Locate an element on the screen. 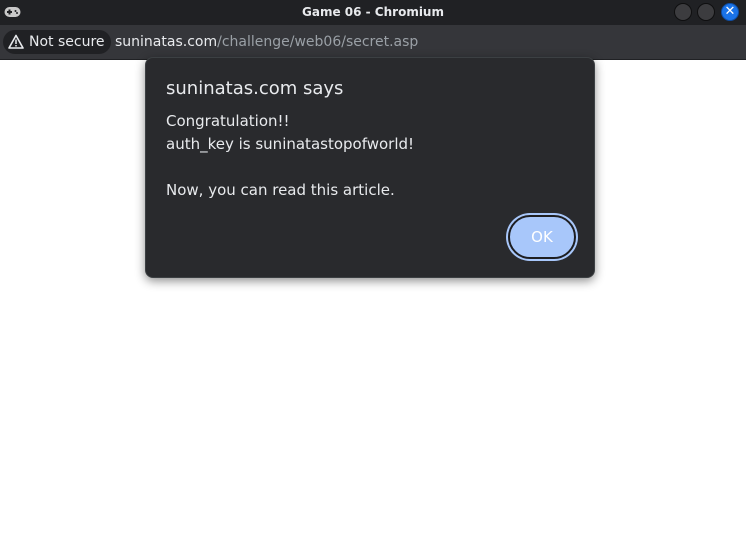 This screenshot has width=746, height=551. close-window-button: ✕ is located at coordinates (730, 12).